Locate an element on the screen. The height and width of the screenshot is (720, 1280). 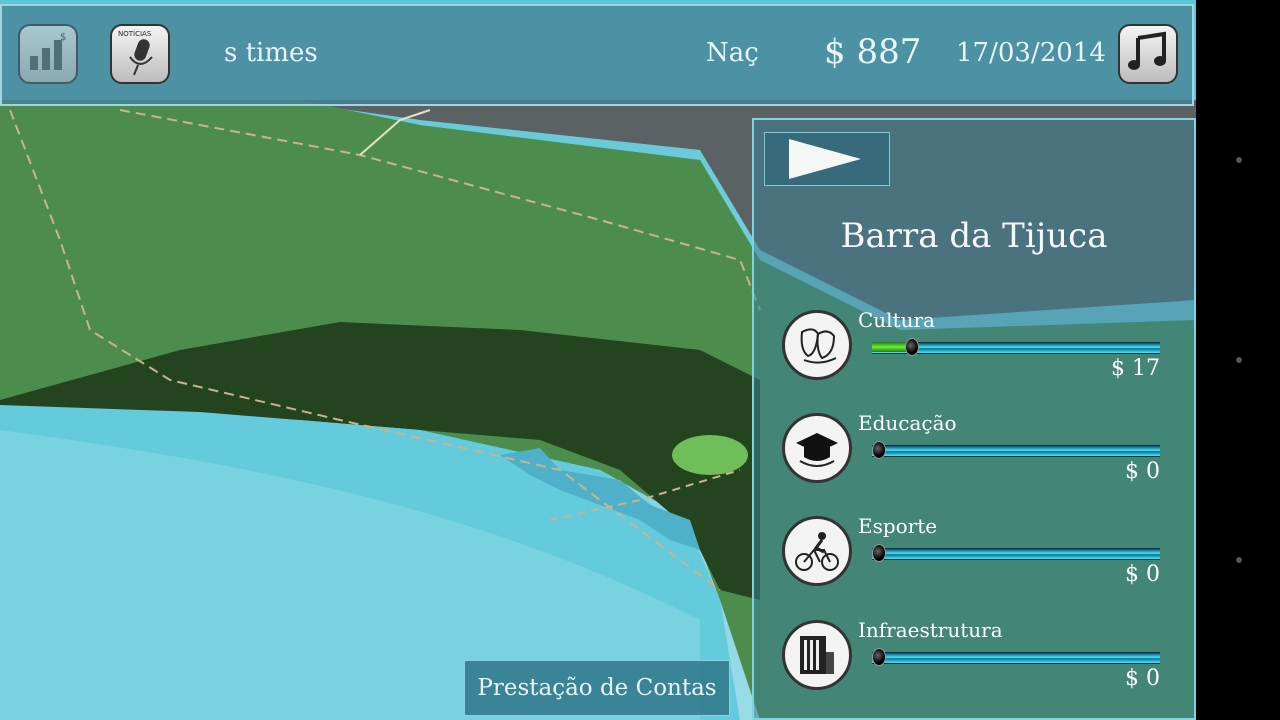
microphone-icon: NOTÍCIAS is located at coordinates (140, 54).